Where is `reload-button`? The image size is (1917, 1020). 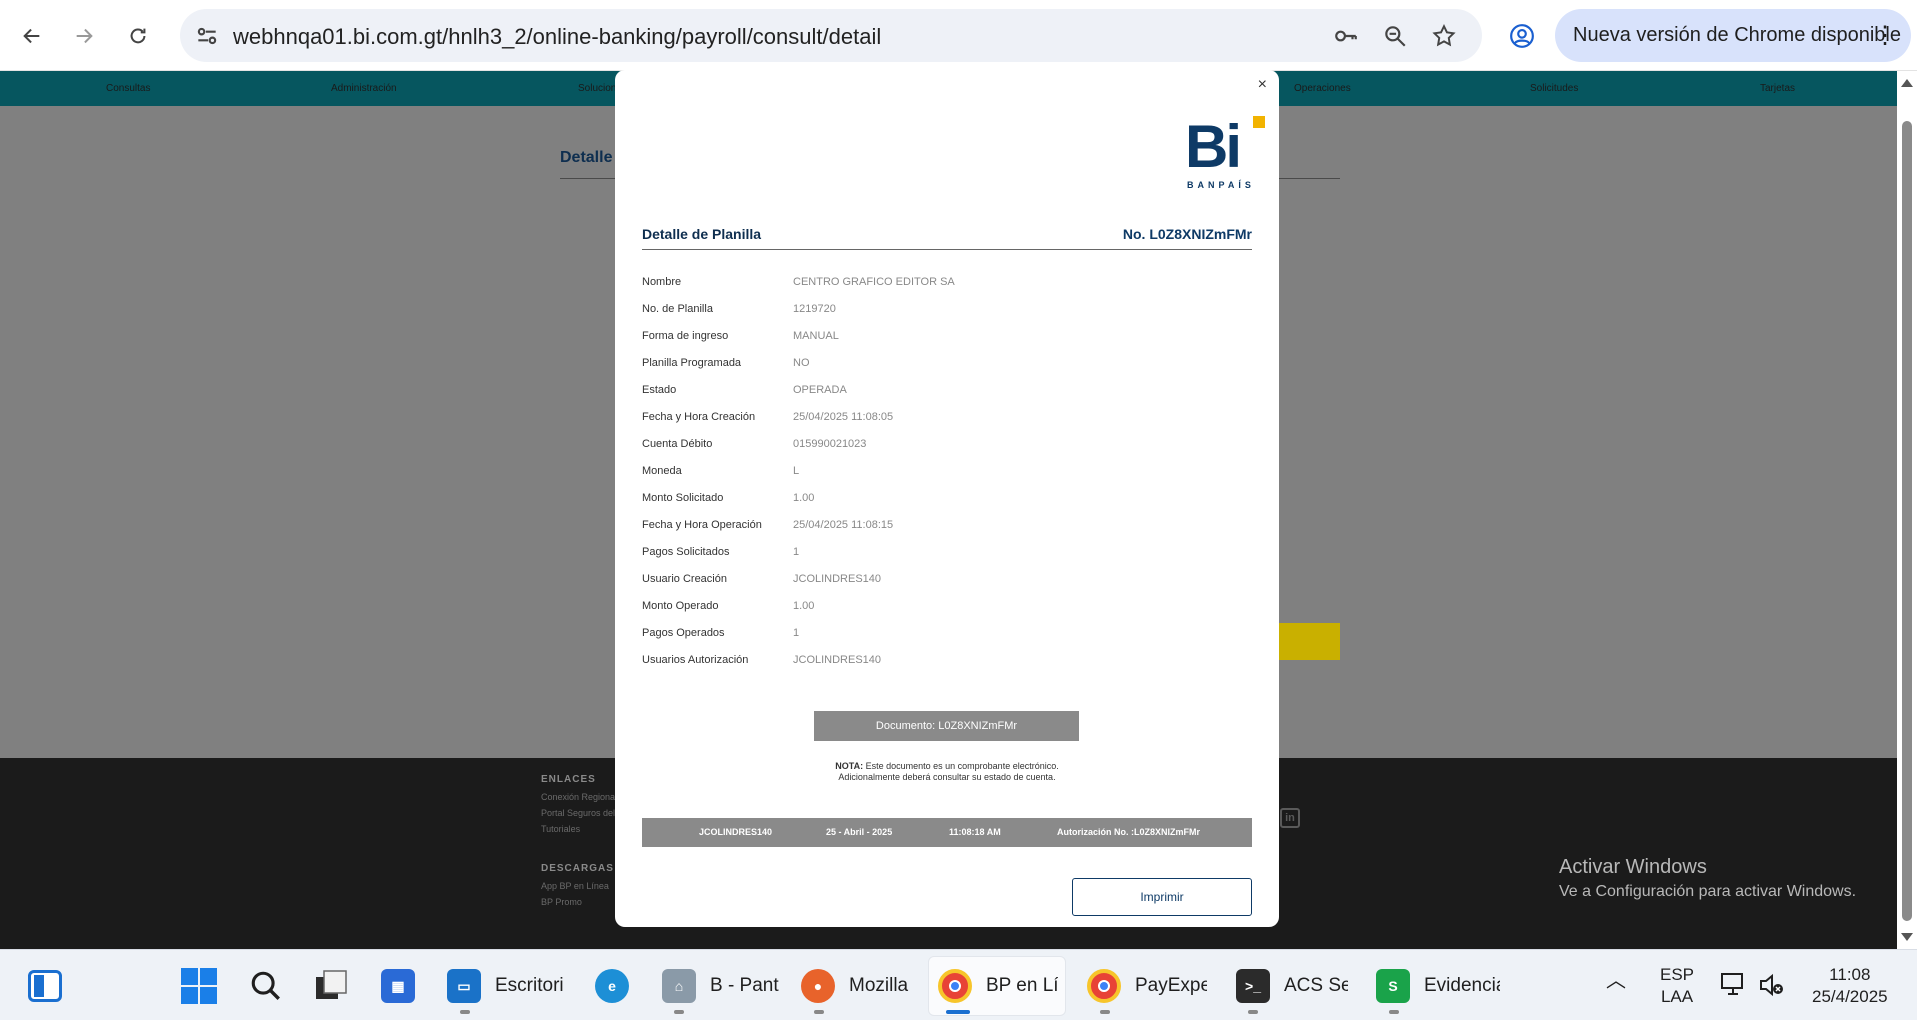
reload-button is located at coordinates (138, 36).